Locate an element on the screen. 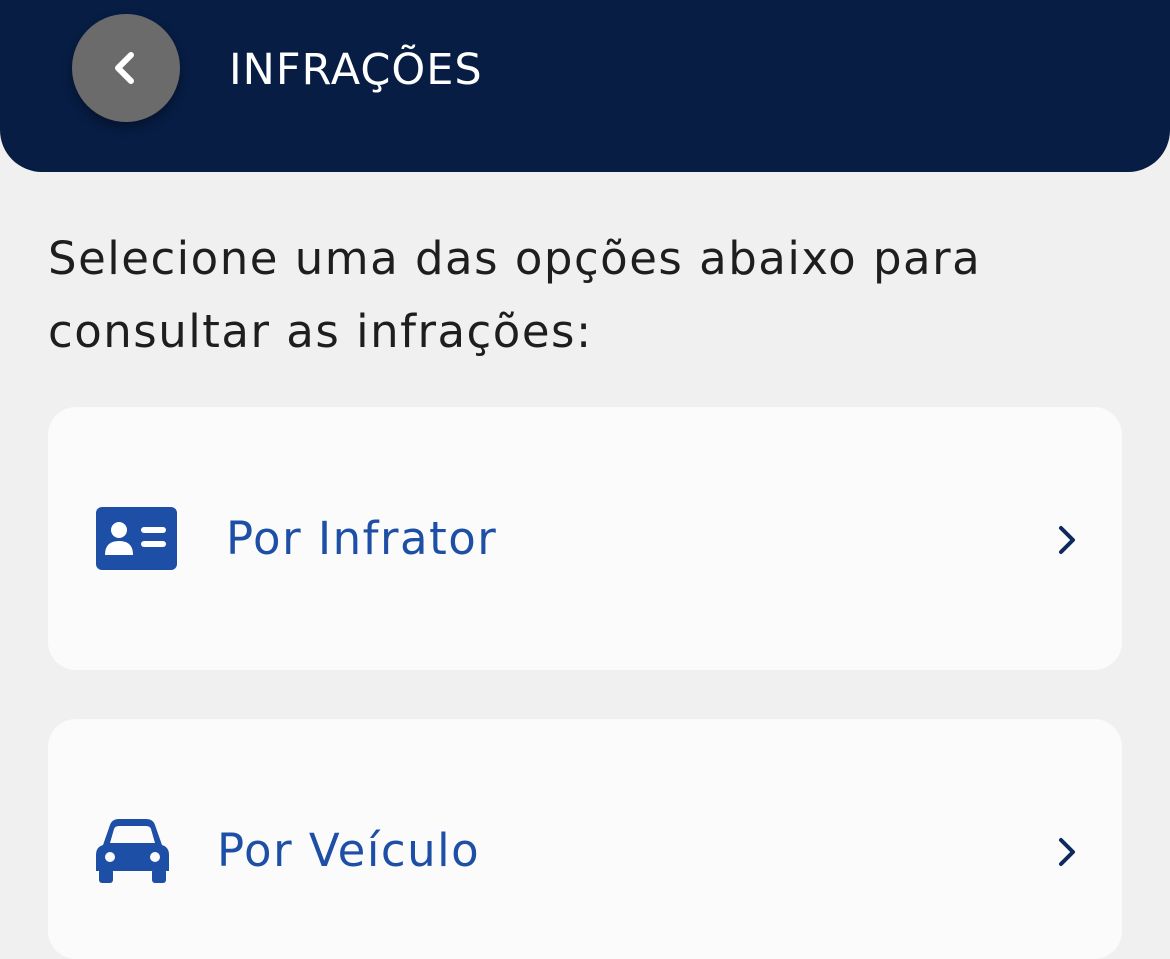 This screenshot has width=1170, height=959. chevron-left-icon is located at coordinates (124, 68).